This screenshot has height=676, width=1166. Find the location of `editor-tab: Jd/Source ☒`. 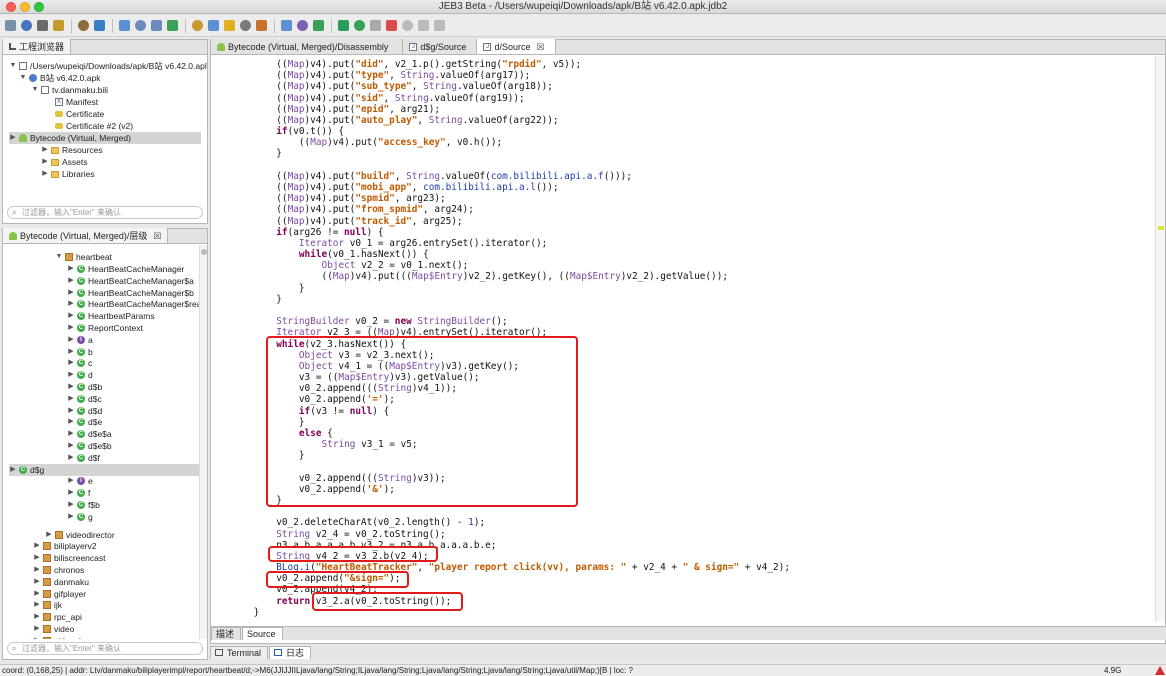

editor-tab: Jd/Source ☒ is located at coordinates (516, 46).